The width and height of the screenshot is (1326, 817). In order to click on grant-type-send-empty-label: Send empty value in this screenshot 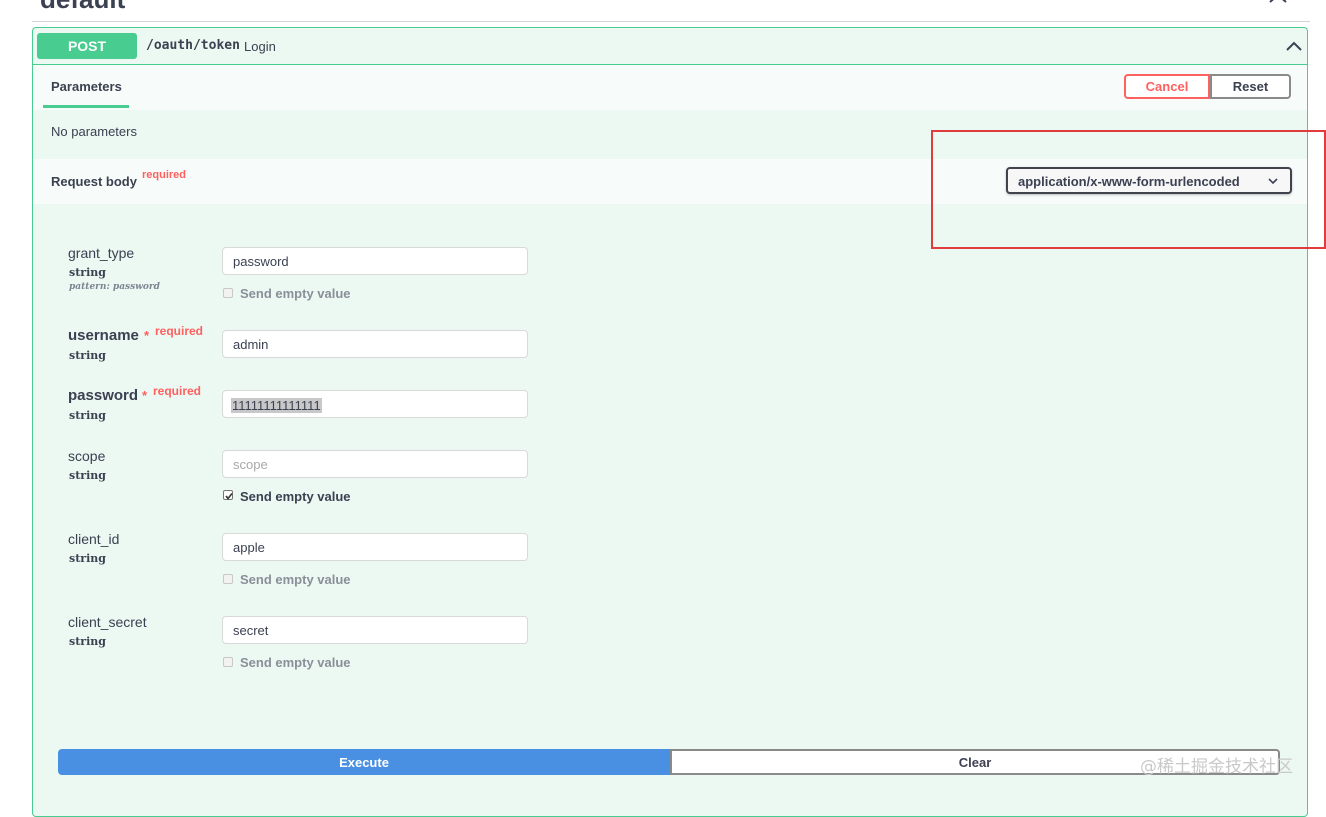, I will do `click(295, 293)`.